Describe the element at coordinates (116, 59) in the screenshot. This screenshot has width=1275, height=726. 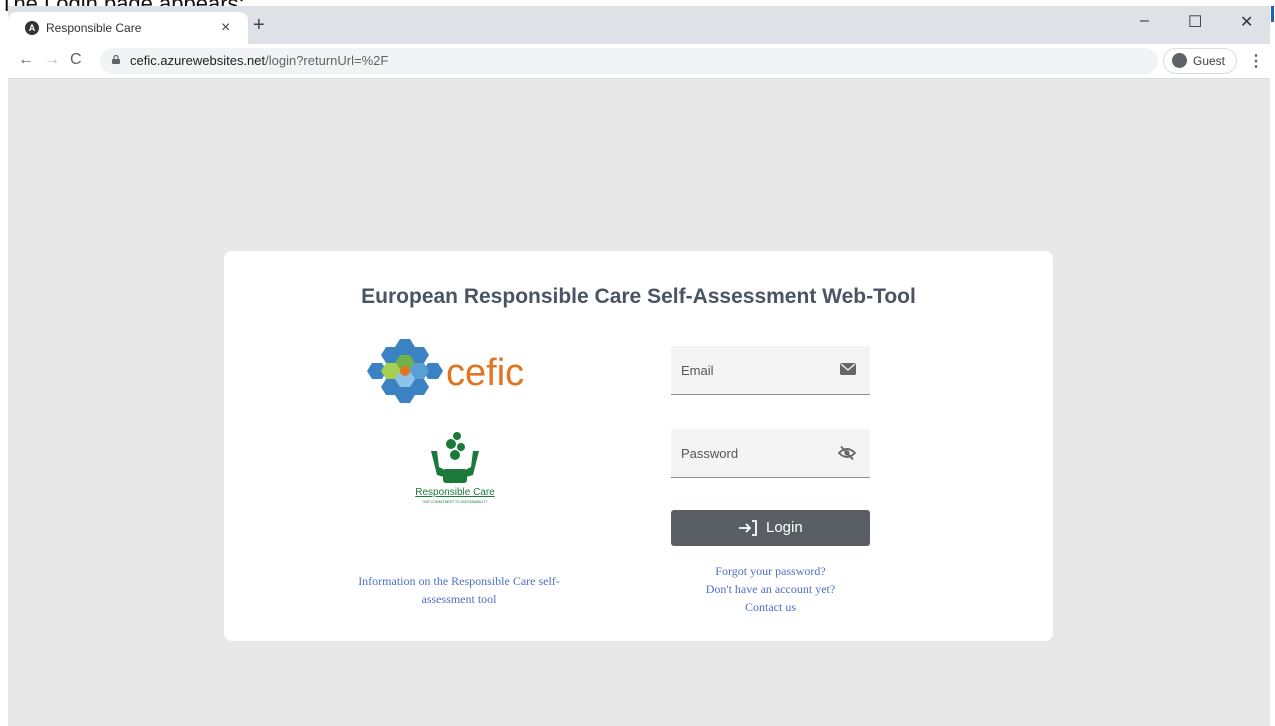
I see `lock-icon` at that location.